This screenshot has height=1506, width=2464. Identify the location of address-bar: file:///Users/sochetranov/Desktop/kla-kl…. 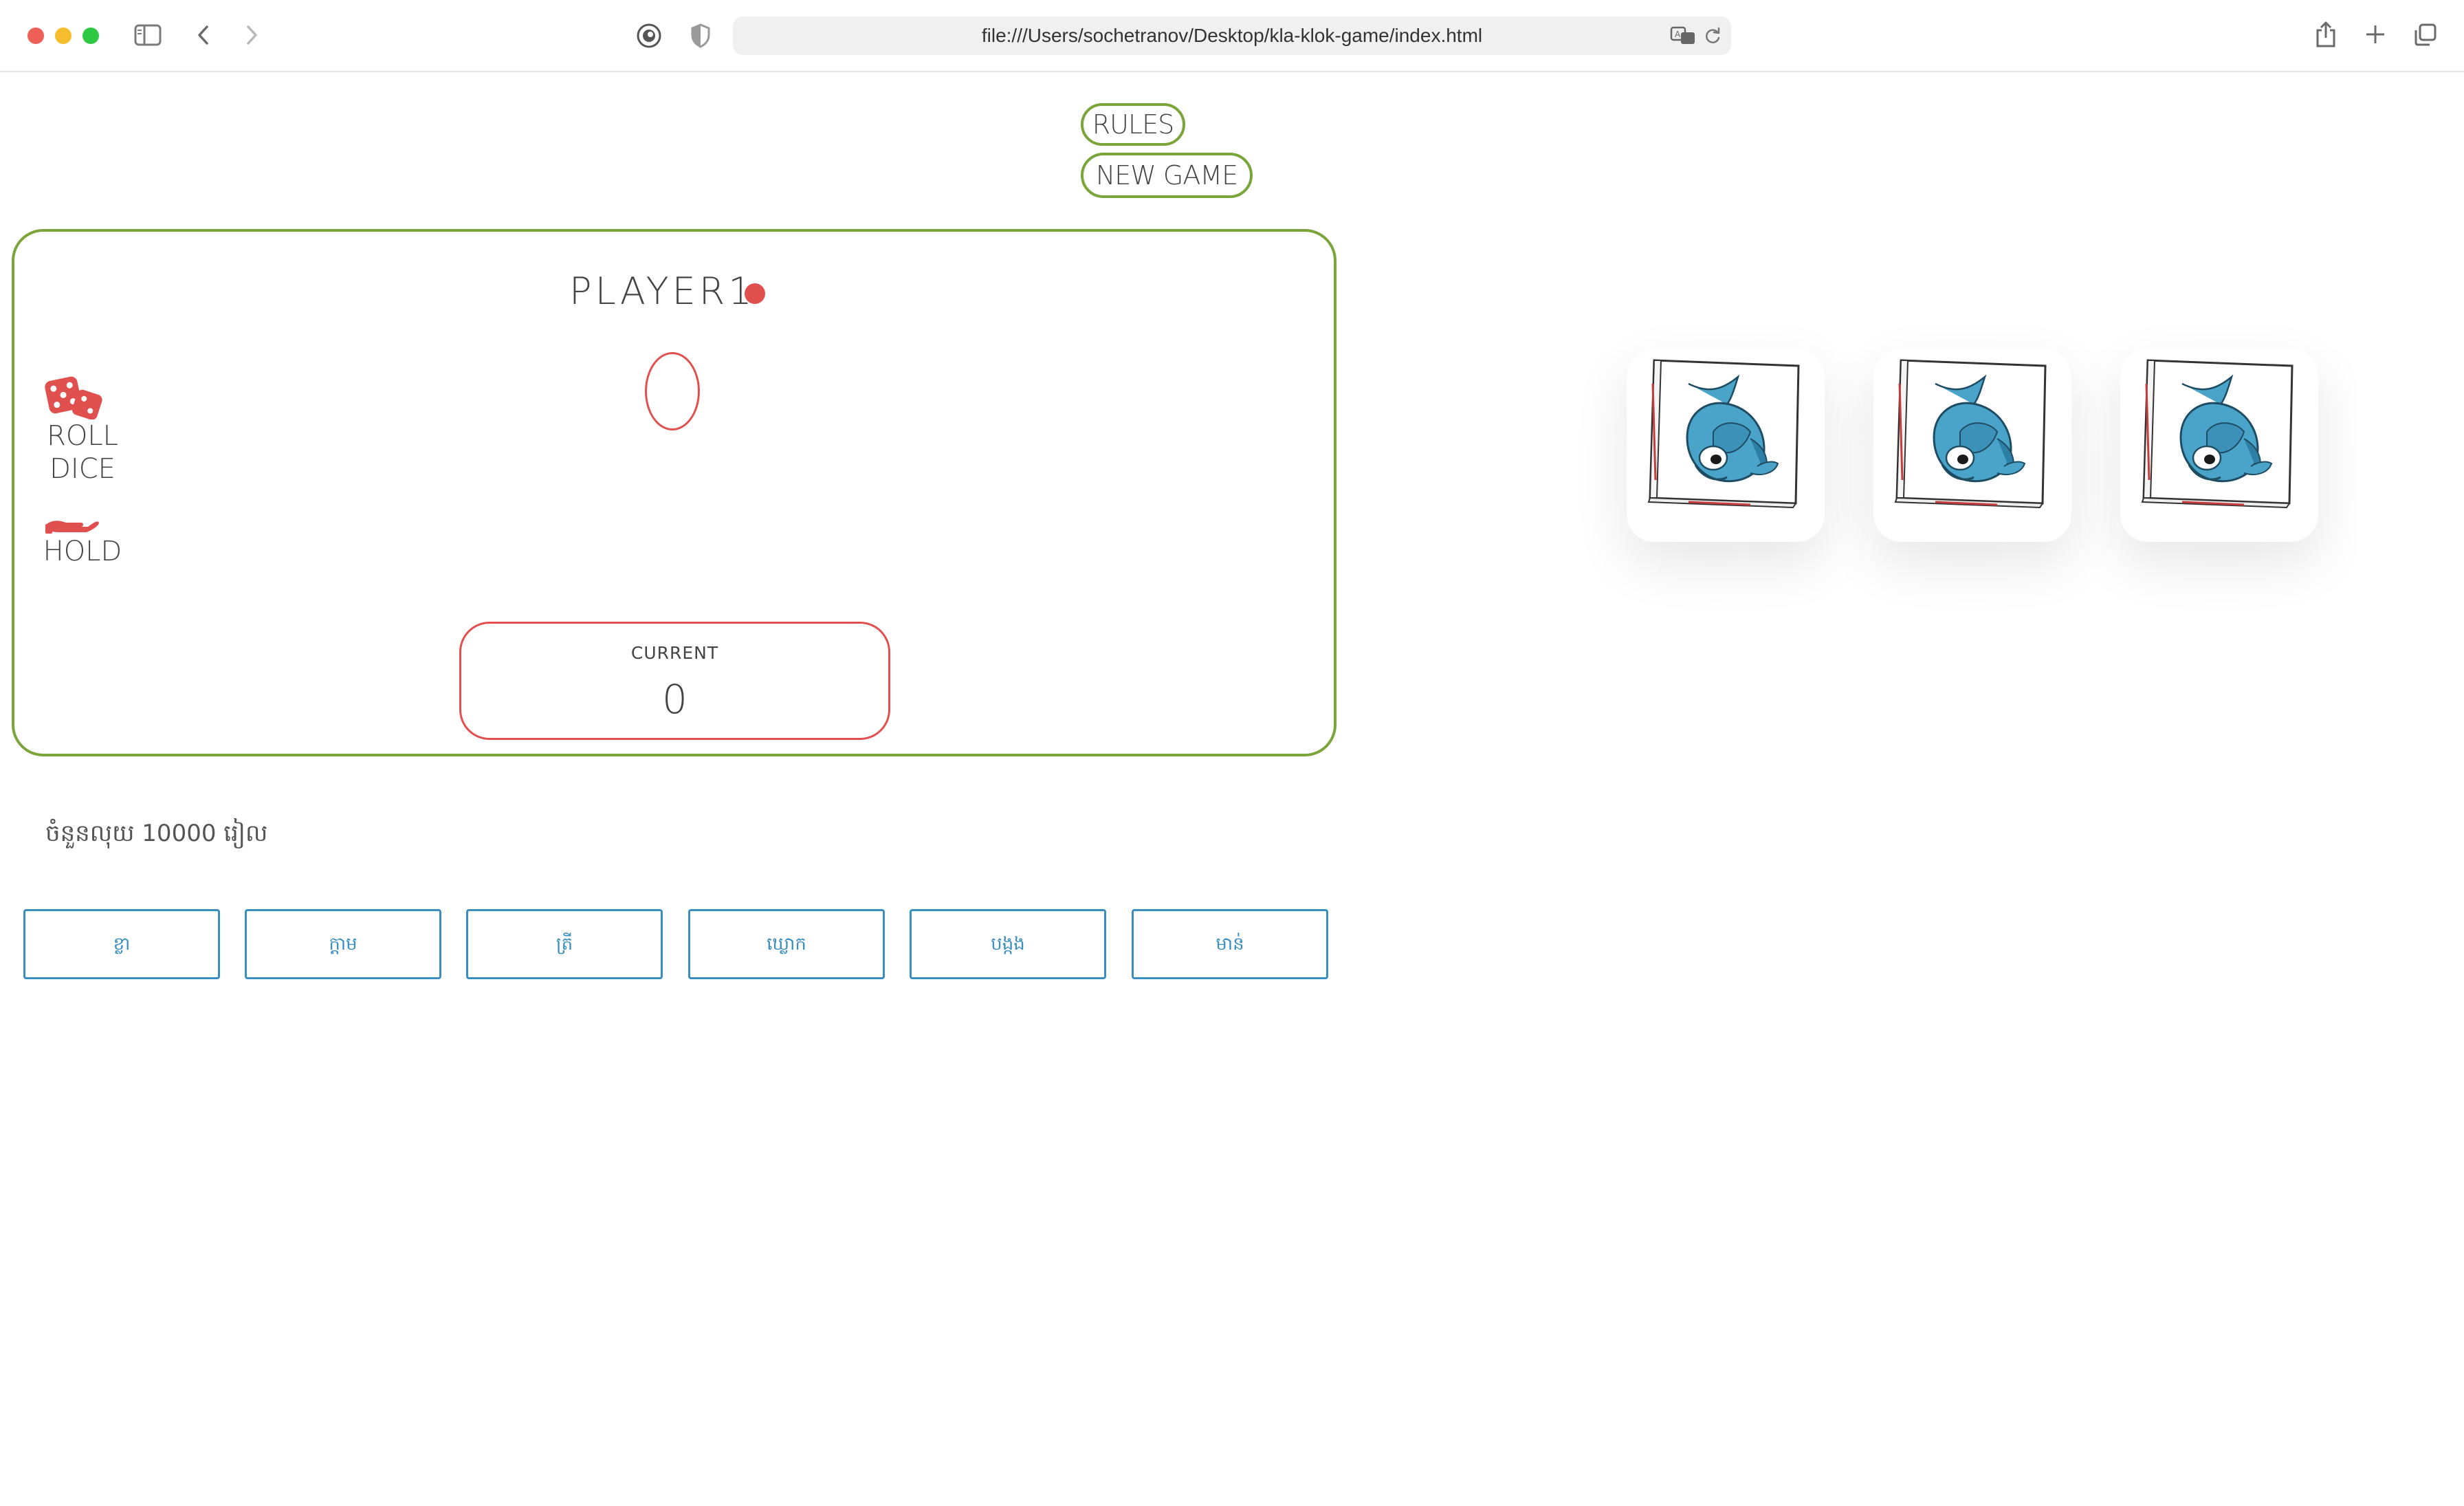
(1232, 36).